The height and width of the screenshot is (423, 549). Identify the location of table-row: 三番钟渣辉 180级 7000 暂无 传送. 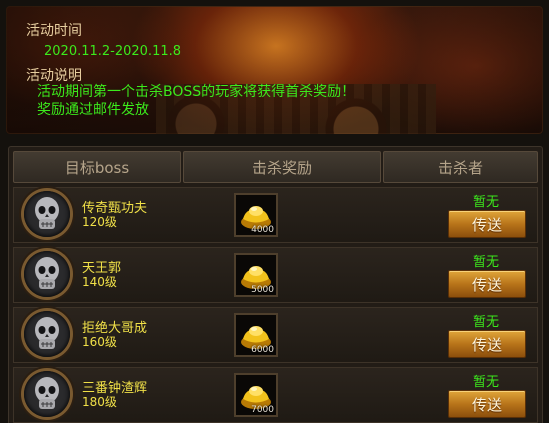
(275, 395).